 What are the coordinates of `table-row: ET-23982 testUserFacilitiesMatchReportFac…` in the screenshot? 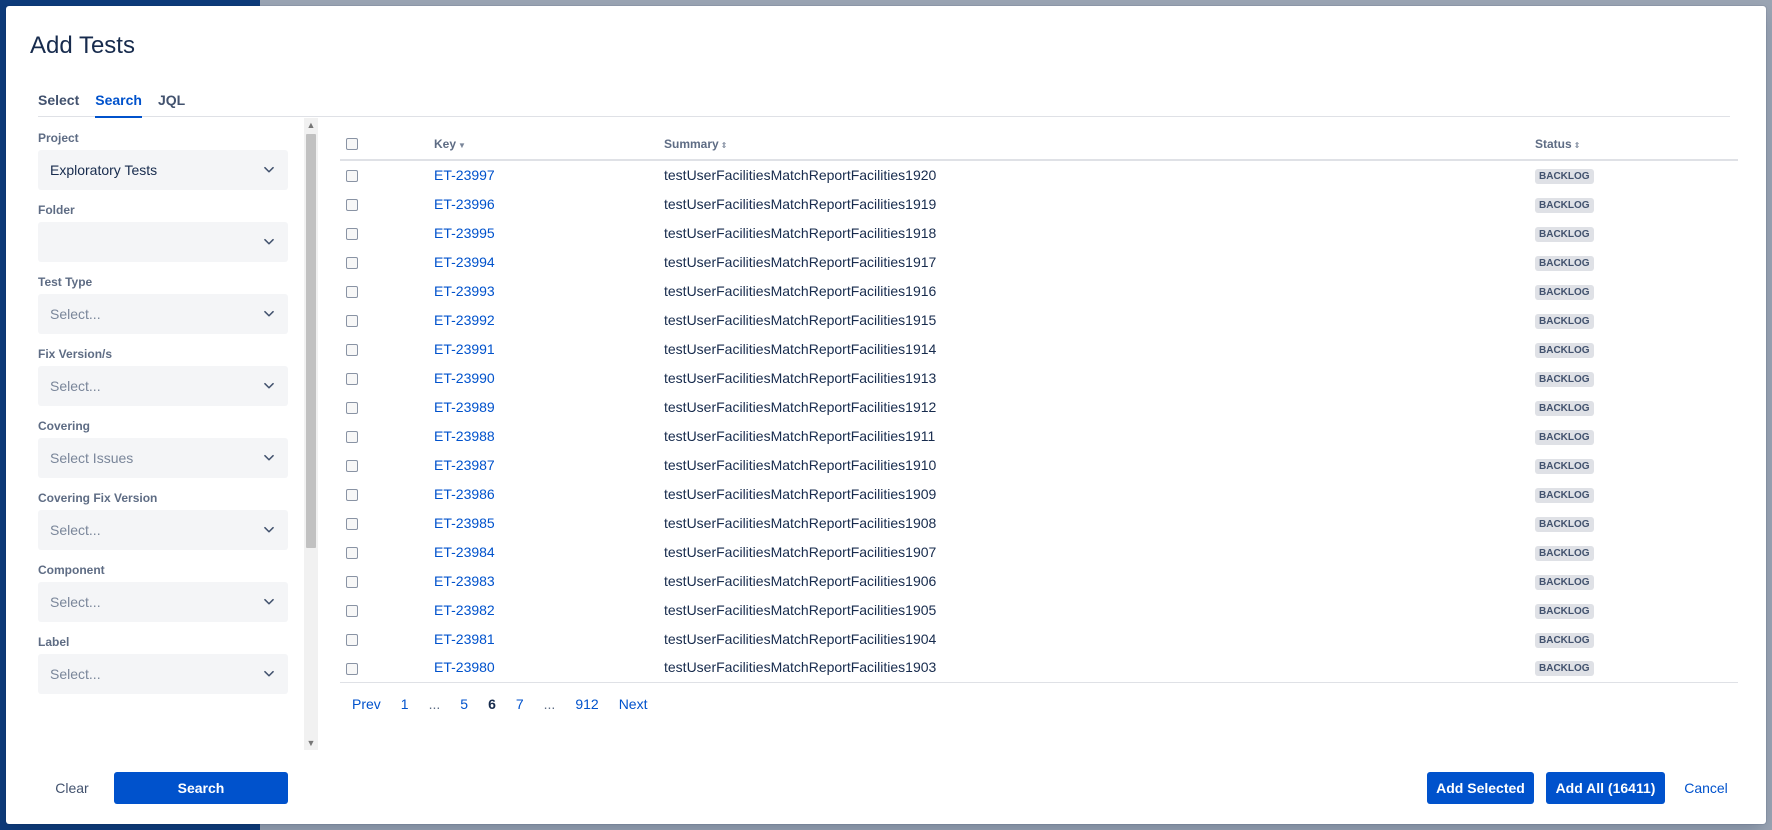 It's located at (1039, 609).